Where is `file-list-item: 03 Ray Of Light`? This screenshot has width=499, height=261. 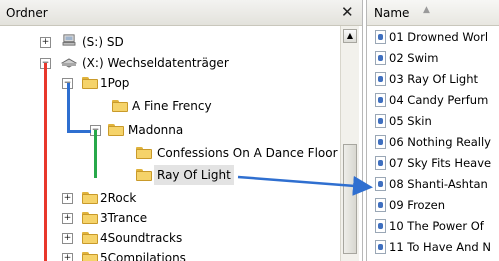 file-list-item: 03 Ray Of Light is located at coordinates (433, 79).